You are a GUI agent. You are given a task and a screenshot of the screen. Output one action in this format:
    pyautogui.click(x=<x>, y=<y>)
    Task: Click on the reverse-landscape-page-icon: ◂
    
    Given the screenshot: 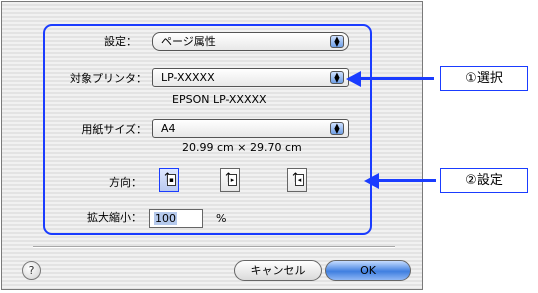 What is the action you would take?
    pyautogui.click(x=299, y=180)
    